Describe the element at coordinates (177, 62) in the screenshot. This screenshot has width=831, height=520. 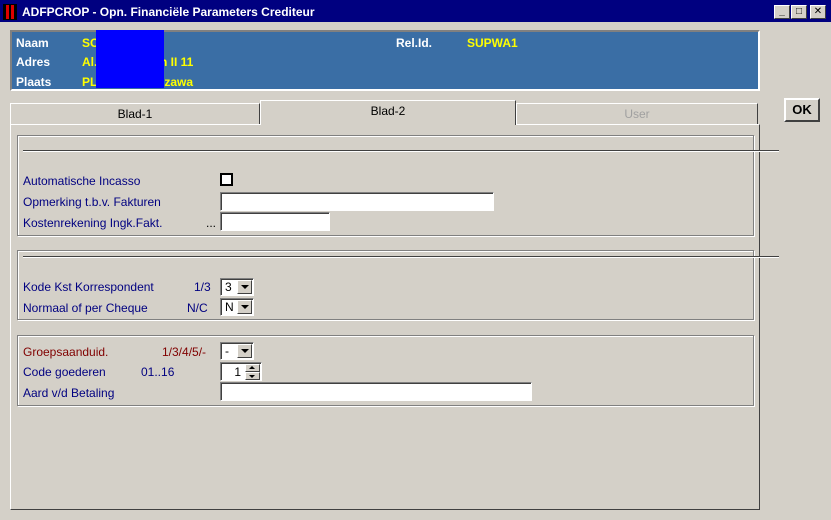
I see `adres-value-end: n II 11` at that location.